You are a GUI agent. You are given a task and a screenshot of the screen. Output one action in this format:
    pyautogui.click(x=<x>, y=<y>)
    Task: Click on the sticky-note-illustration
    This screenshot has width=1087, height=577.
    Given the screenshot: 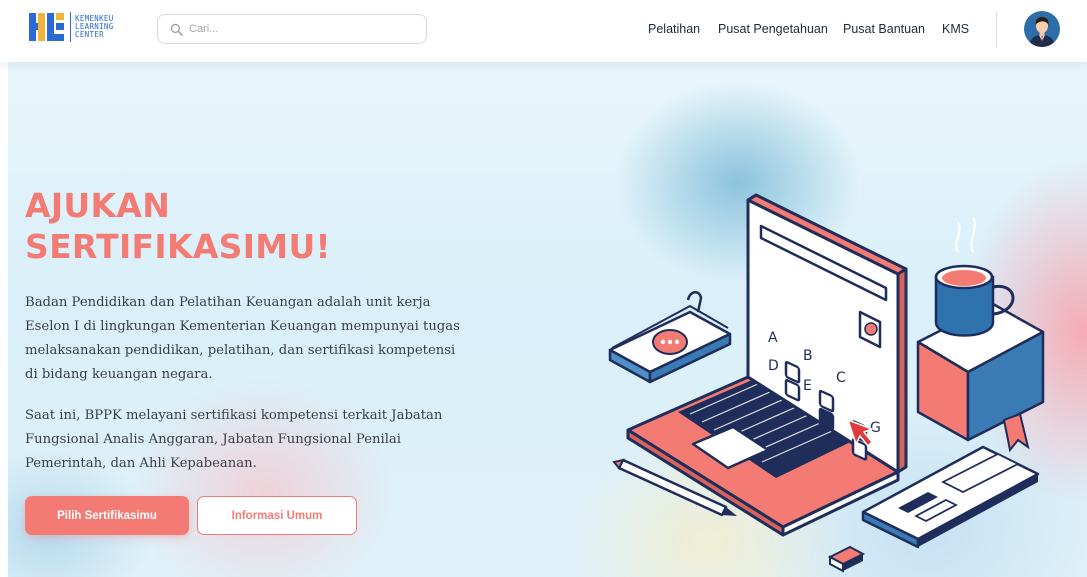 What is the action you would take?
    pyautogui.click(x=670, y=337)
    